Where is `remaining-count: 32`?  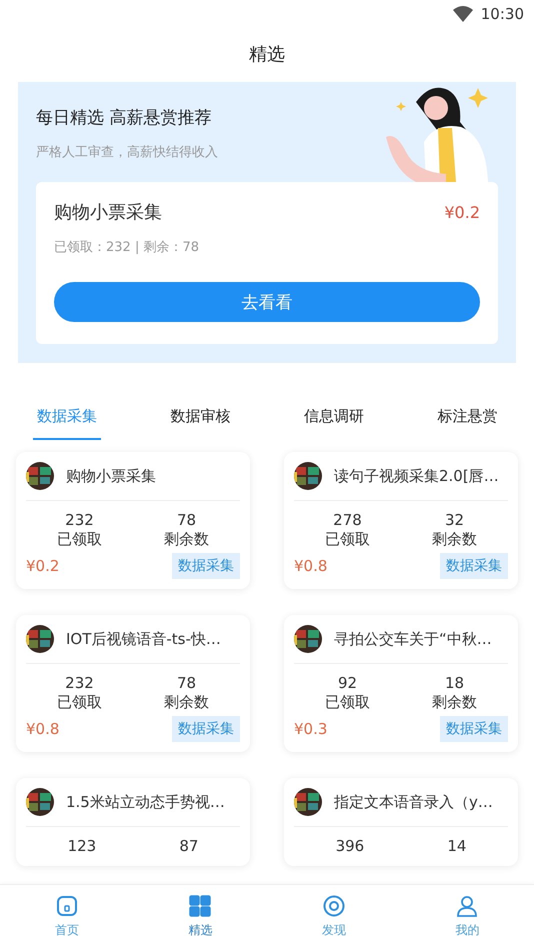 remaining-count: 32 is located at coordinates (454, 520).